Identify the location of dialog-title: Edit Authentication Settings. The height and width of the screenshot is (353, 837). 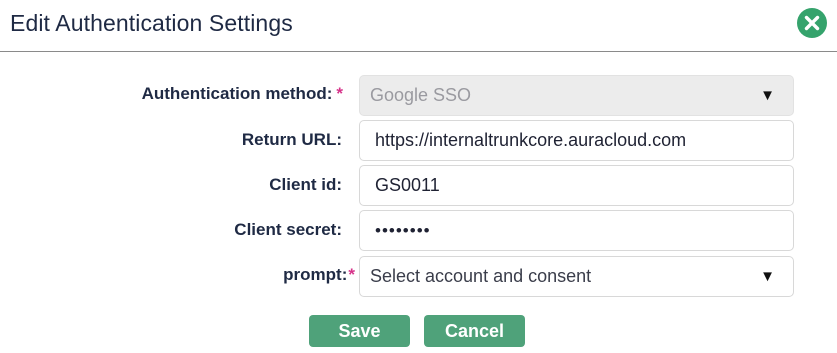
(151, 23).